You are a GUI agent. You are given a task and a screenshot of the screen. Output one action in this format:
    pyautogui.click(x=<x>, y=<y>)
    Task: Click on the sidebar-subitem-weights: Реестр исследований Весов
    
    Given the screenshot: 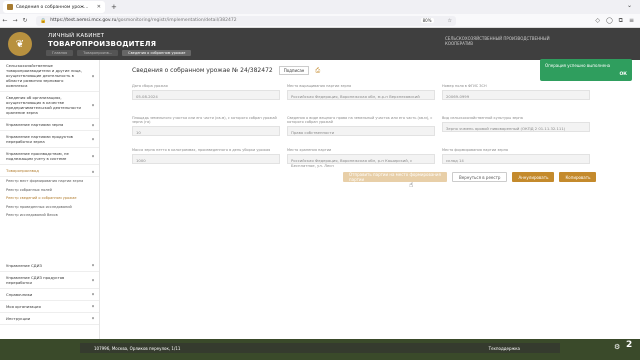 What is the action you would take?
    pyautogui.click(x=49, y=215)
    